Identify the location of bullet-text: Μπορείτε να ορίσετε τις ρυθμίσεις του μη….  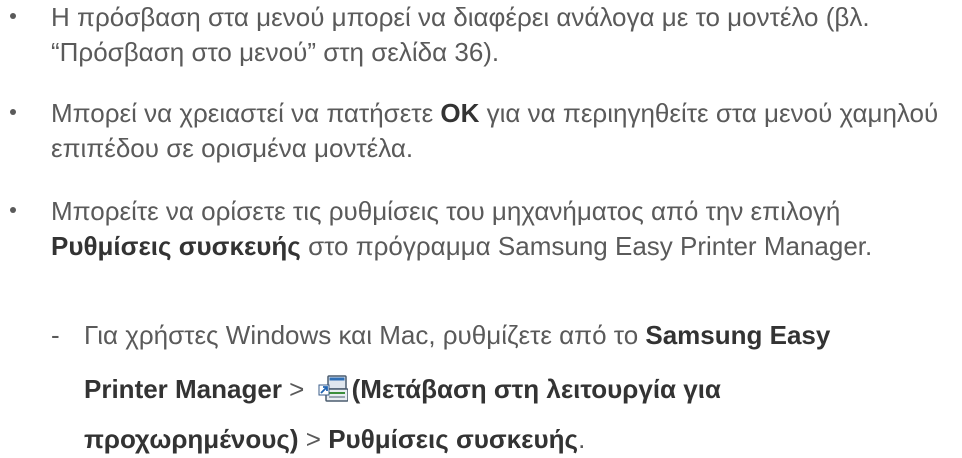
(506, 229).